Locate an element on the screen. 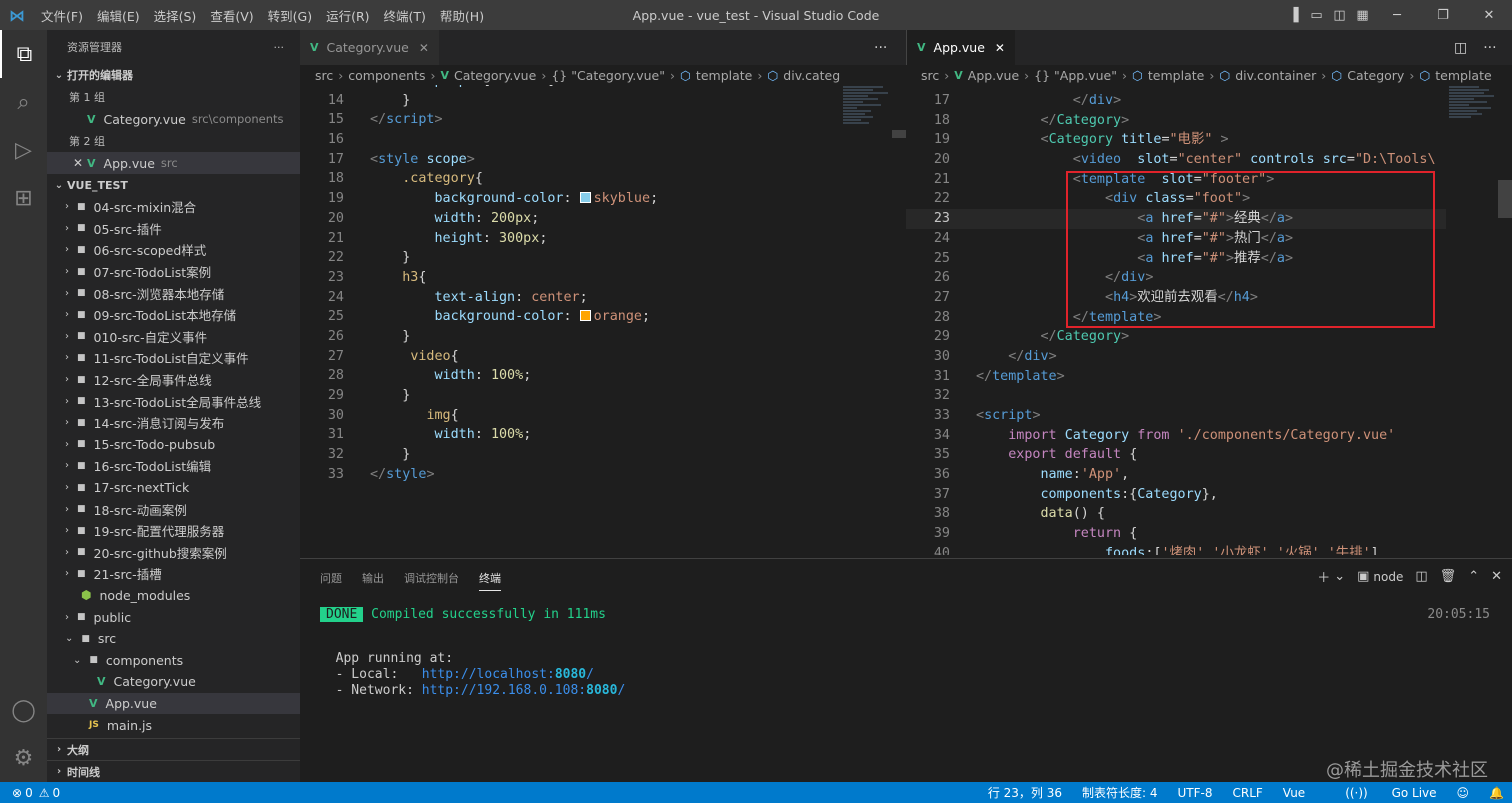 This screenshot has height=803, width=1512. menu-run: 运行(R) is located at coordinates (347, 15).